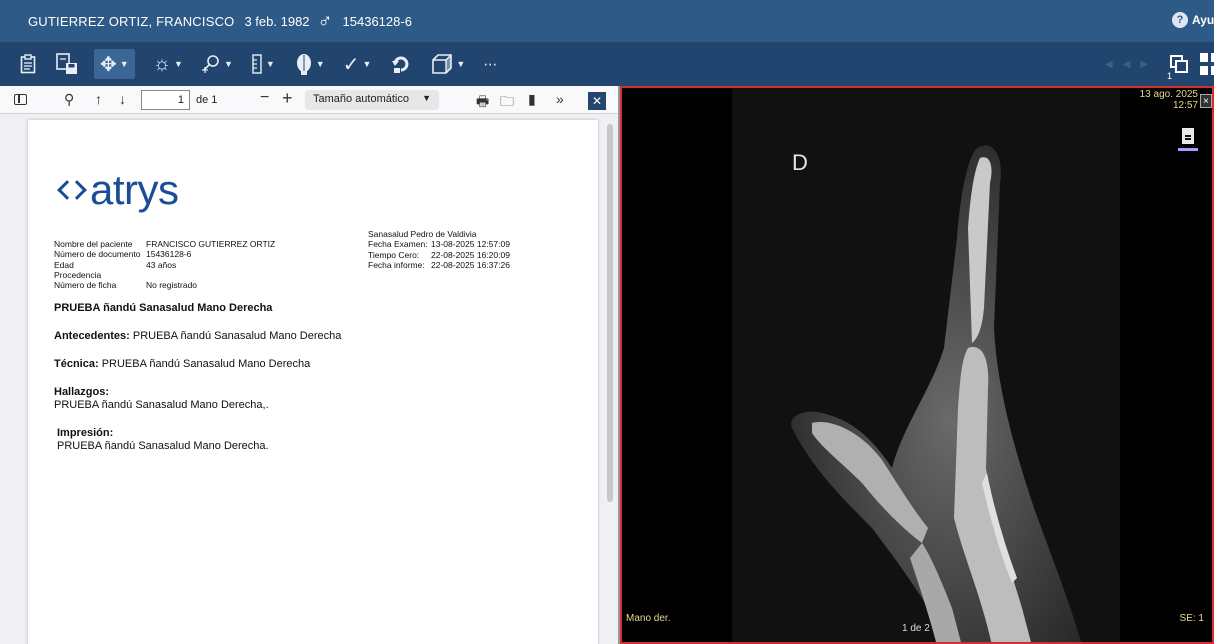 The height and width of the screenshot is (644, 1214). What do you see at coordinates (610, 313) in the screenshot?
I see `scrollbar-thumb` at bounding box center [610, 313].